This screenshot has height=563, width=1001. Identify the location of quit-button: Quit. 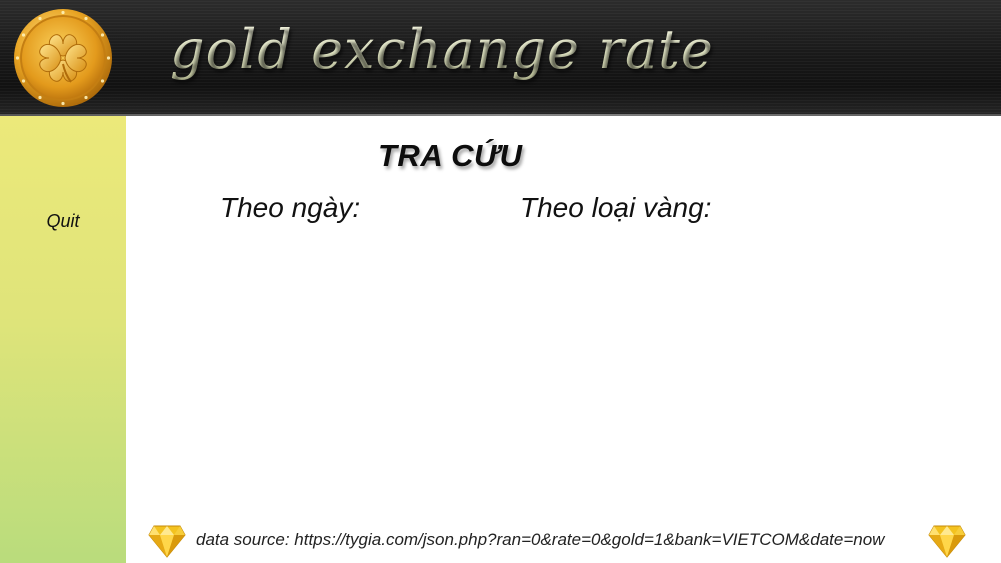
(63, 221).